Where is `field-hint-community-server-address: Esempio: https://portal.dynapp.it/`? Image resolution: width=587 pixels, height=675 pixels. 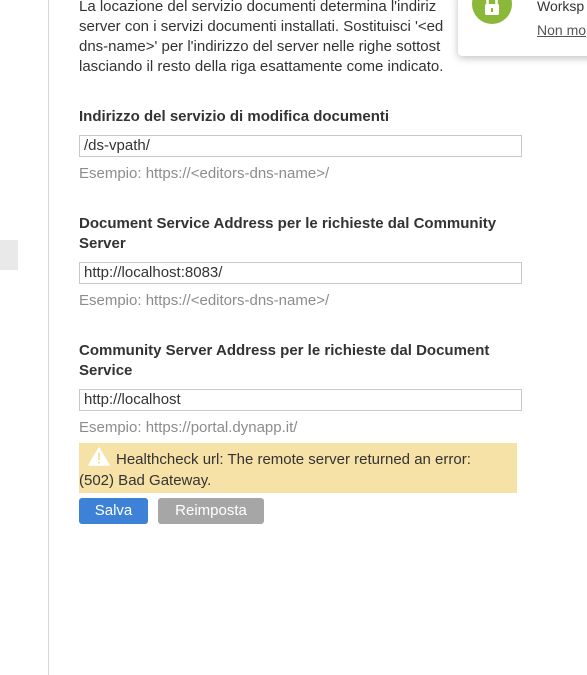
field-hint-community-server-address: Esempio: https://portal.dynapp.it/ is located at coordinates (188, 427).